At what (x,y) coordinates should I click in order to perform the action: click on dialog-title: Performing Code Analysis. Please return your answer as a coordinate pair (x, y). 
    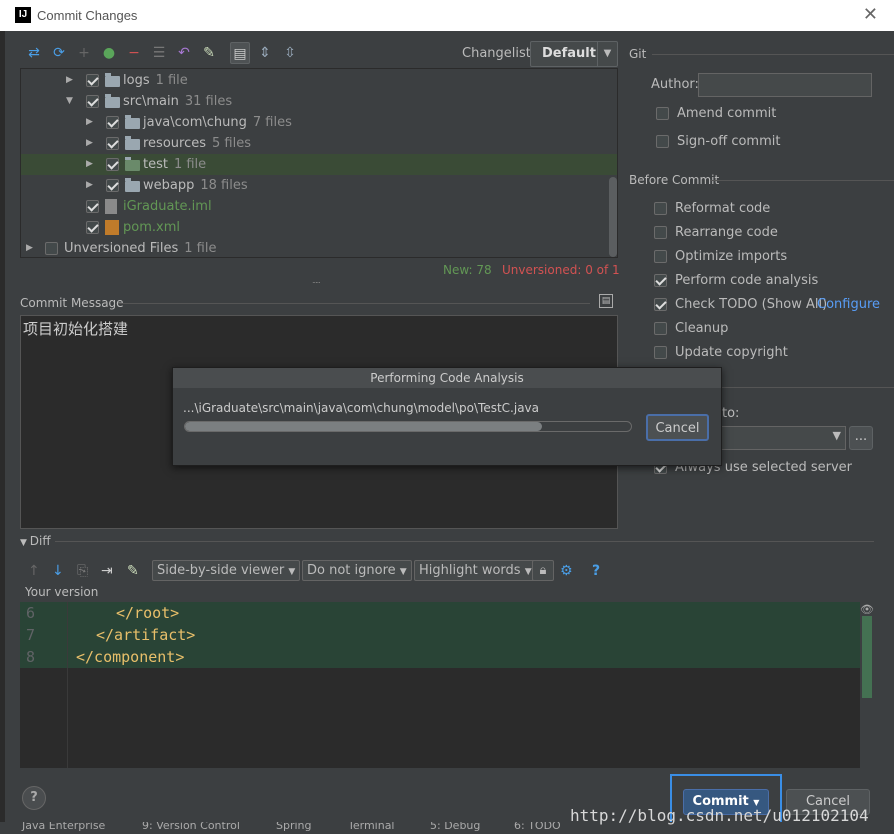
    Looking at the image, I should click on (447, 378).